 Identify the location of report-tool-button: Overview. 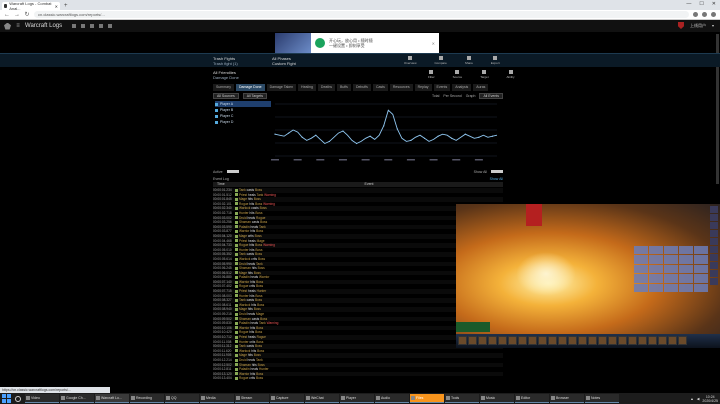
(410, 60).